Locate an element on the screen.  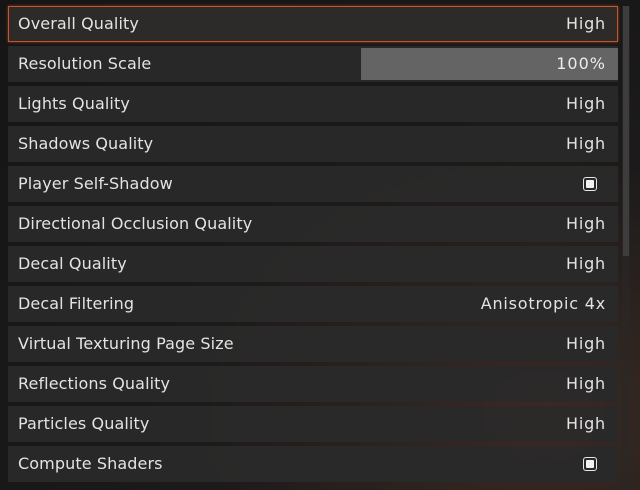
setting-label: Decal Filtering is located at coordinates (76, 303).